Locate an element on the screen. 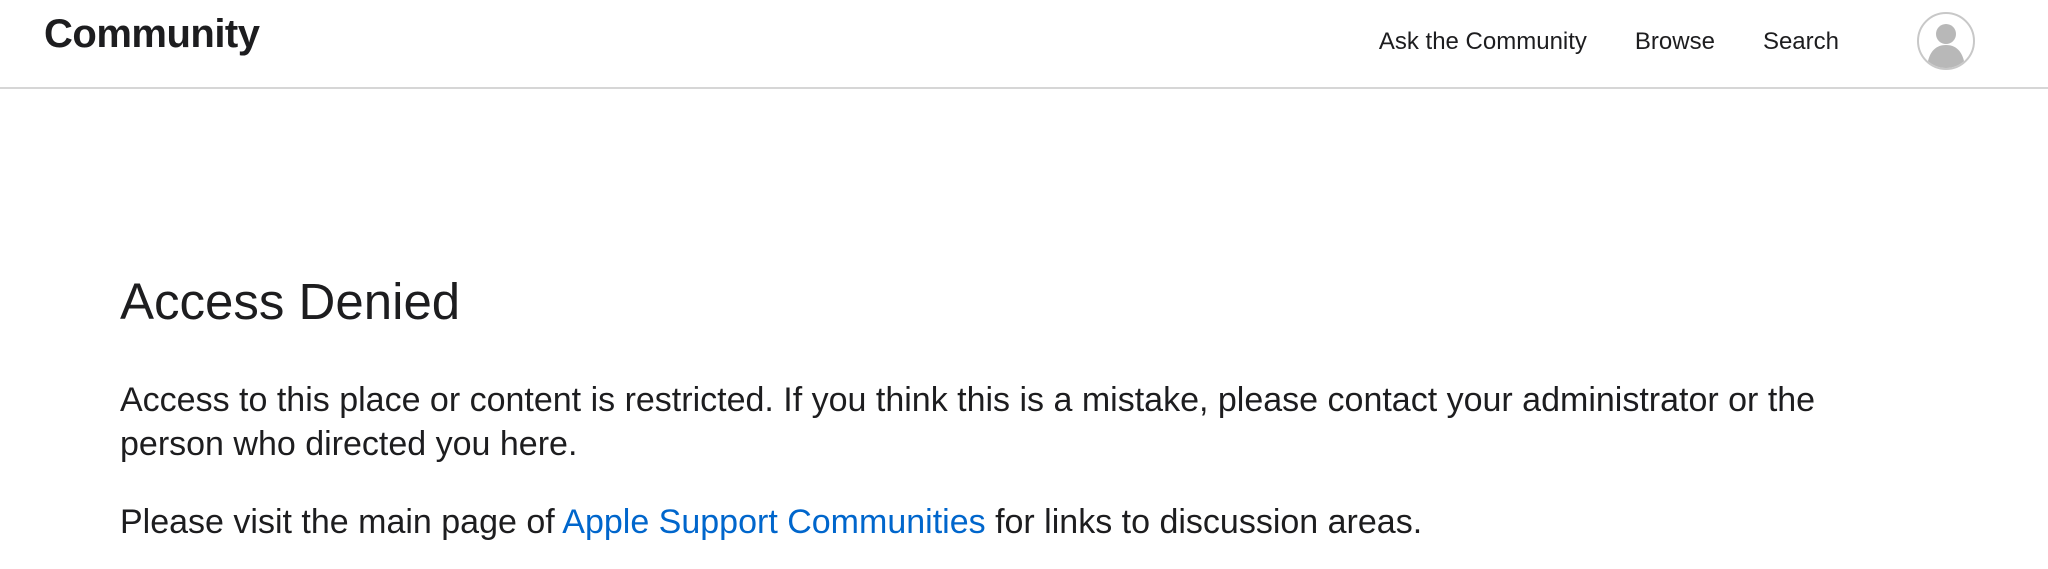  apple-support-communities-link: Apple Support Communities is located at coordinates (773, 522).